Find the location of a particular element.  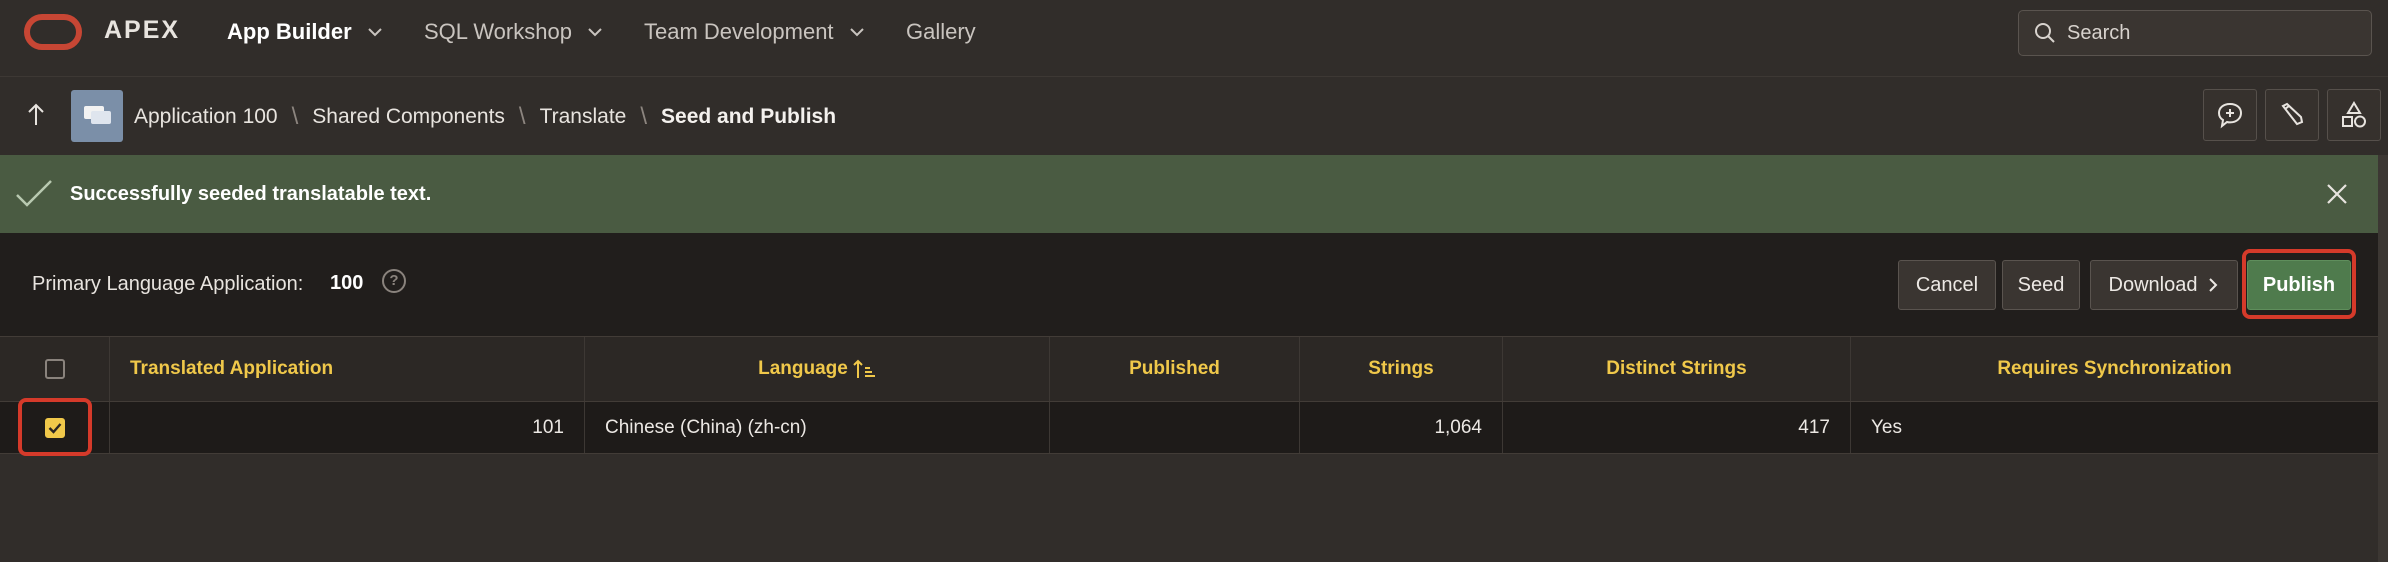

primary-language-label: Primary Language Application: is located at coordinates (168, 284).